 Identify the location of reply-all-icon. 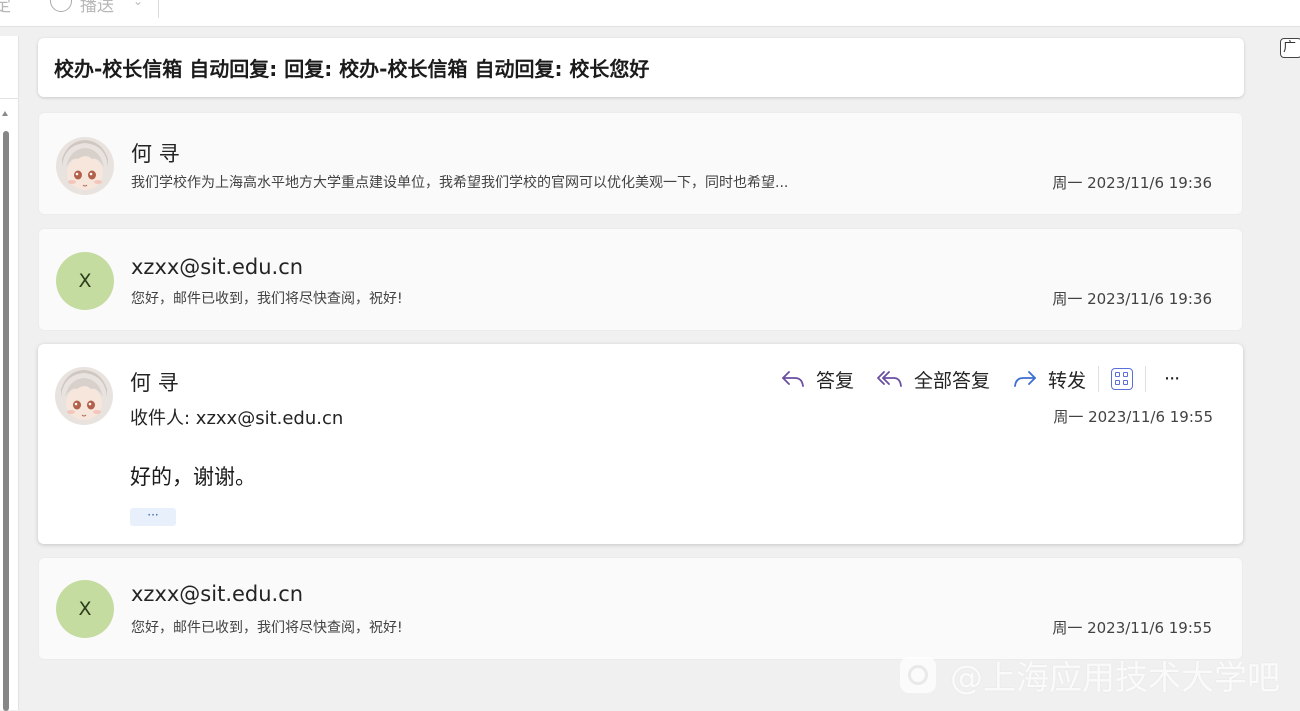
(889, 379).